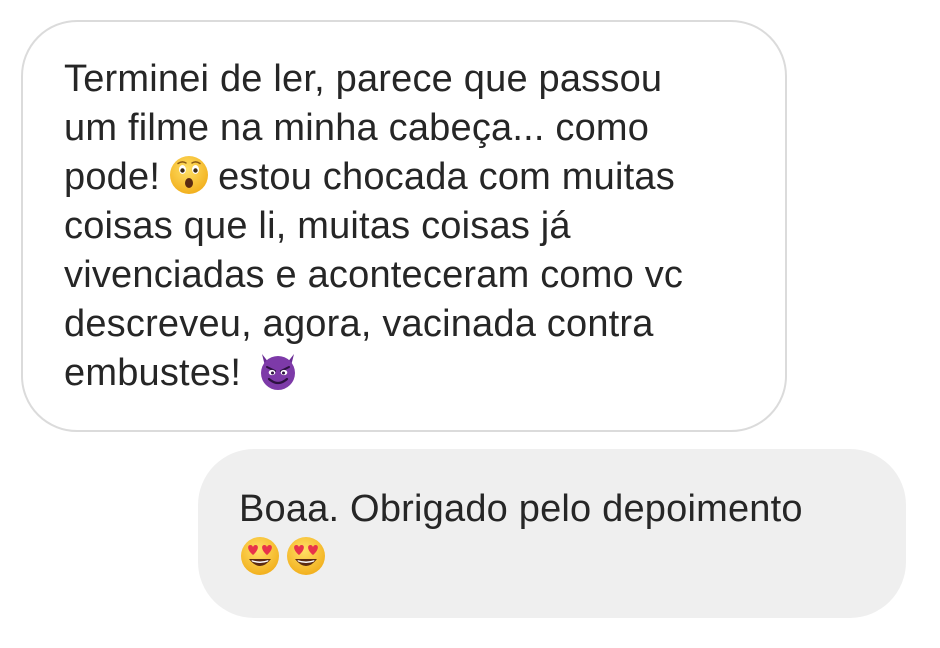  Describe the element at coordinates (562, 558) in the screenshot. I see `emoji-line` at that location.